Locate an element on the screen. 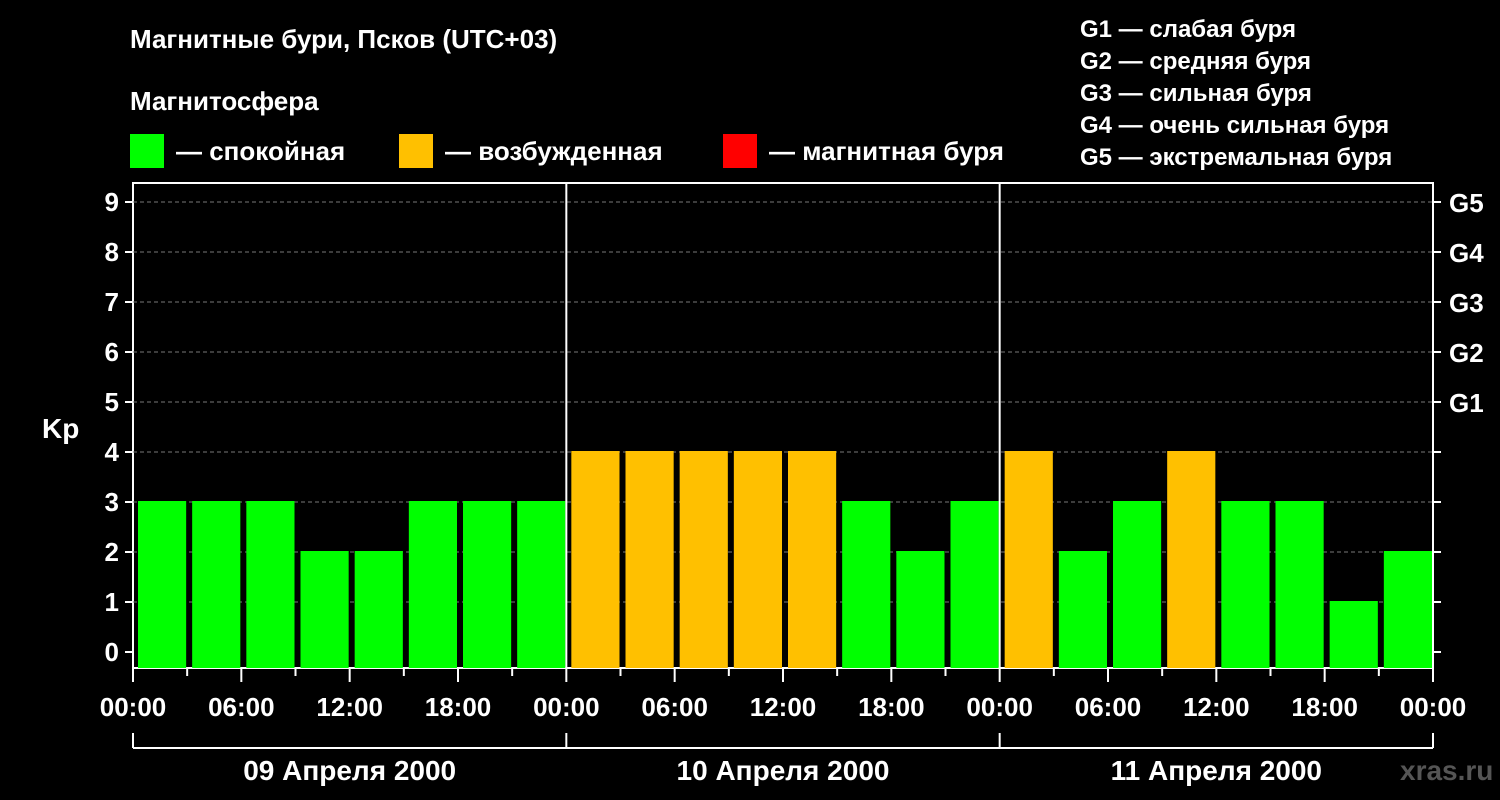  day-label: 10 Апреля 2000 is located at coordinates (783, 770).